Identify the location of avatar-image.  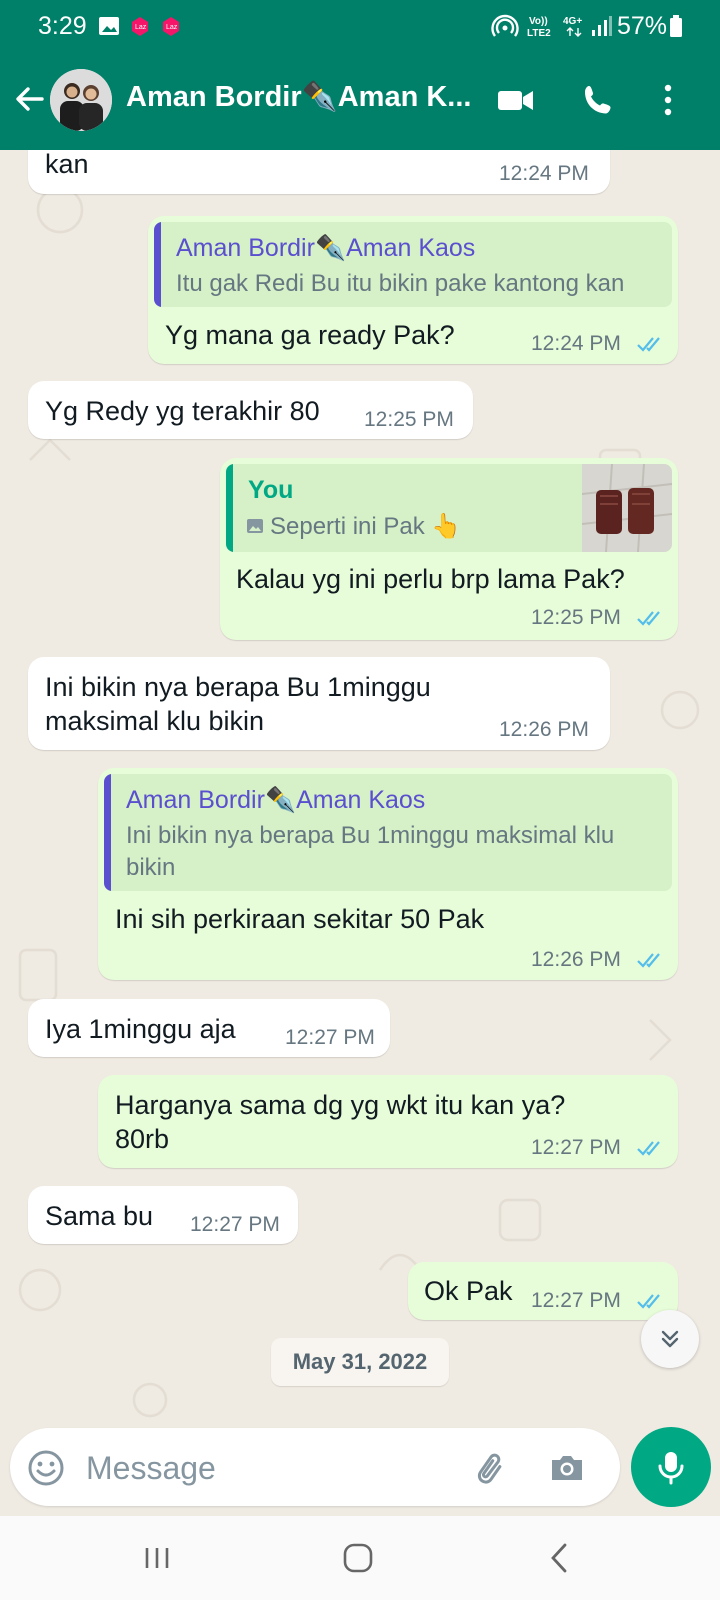
(81, 100).